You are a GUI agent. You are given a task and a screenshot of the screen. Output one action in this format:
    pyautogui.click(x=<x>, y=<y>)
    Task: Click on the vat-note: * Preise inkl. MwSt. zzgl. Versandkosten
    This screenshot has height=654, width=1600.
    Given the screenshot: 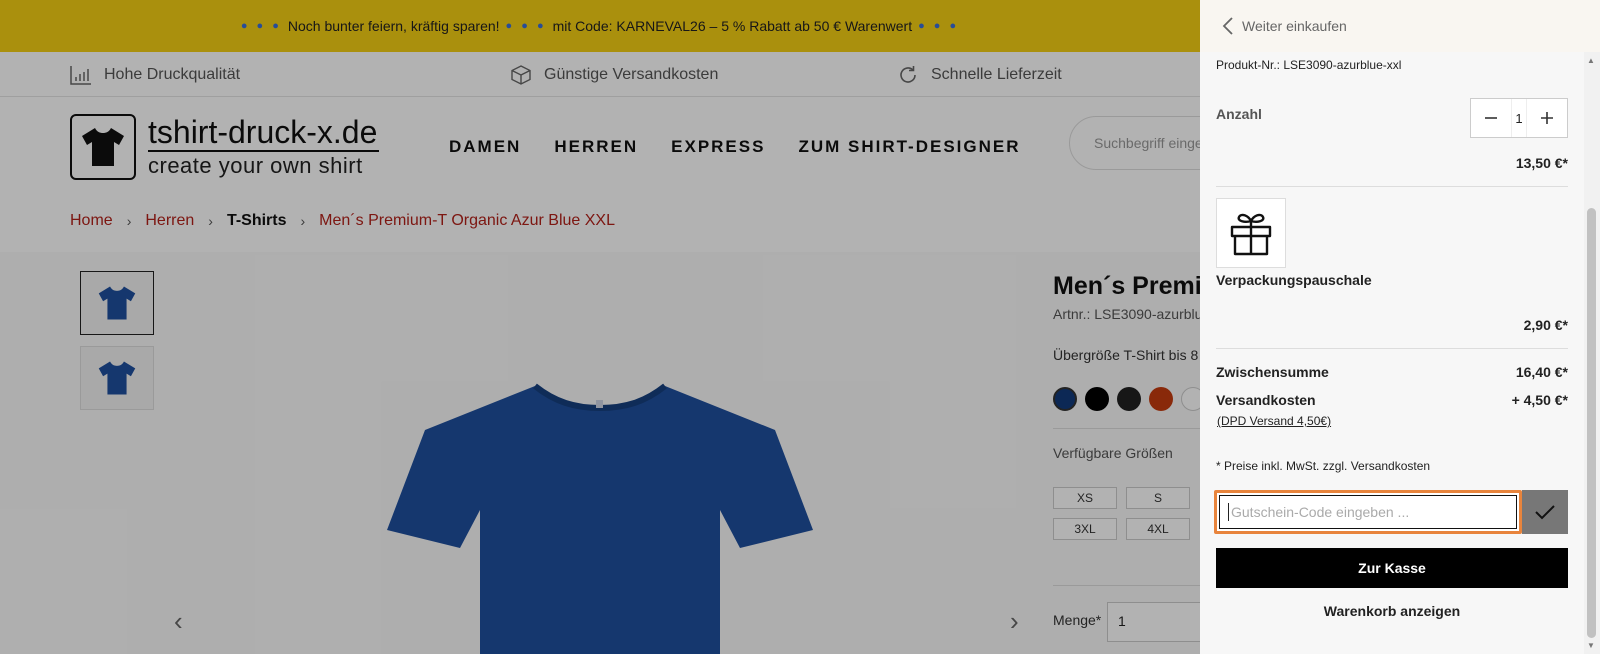 What is the action you would take?
    pyautogui.click(x=1323, y=466)
    